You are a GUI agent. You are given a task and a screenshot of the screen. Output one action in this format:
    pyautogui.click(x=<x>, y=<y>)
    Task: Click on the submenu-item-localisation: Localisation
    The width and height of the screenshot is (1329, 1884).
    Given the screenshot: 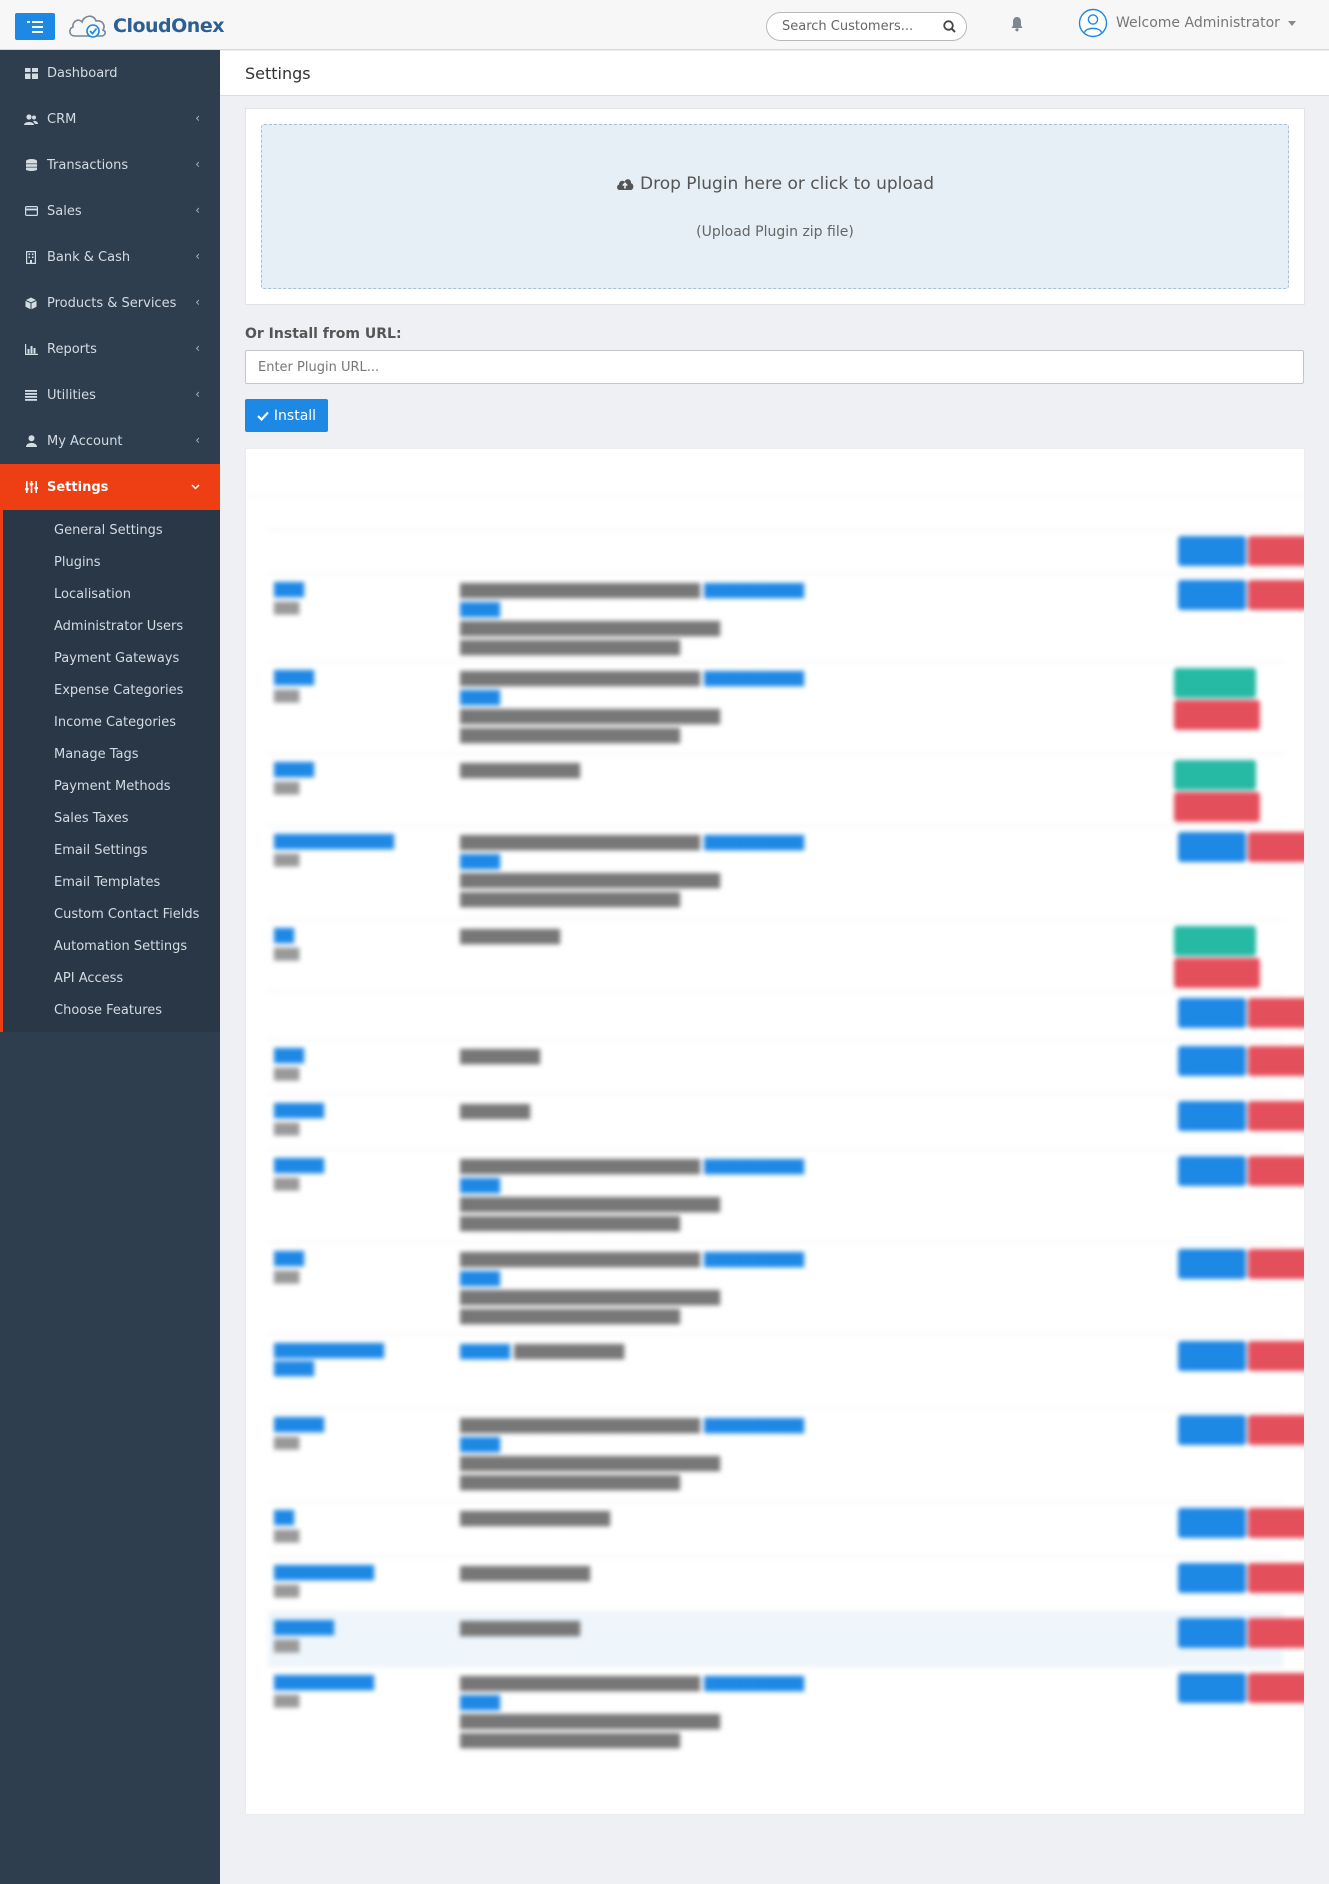 What is the action you would take?
    pyautogui.click(x=111, y=594)
    